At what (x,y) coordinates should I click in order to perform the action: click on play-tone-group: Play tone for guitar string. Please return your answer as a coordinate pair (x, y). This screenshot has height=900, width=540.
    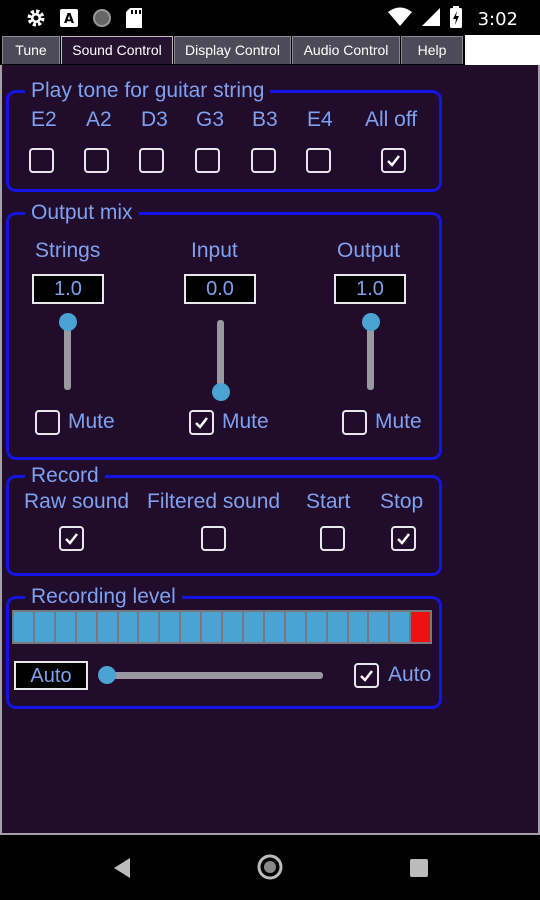
    Looking at the image, I should click on (224, 135).